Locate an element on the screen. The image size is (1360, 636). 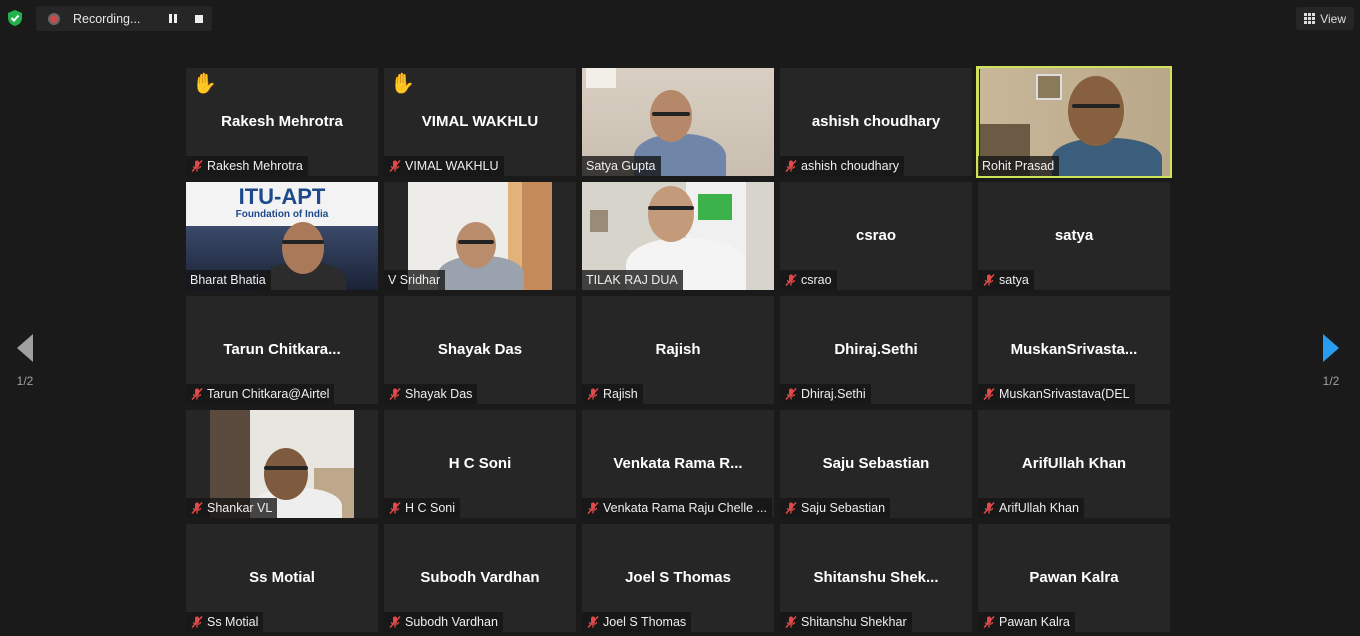
participant-name: ArifUllah Khan is located at coordinates (1039, 508).